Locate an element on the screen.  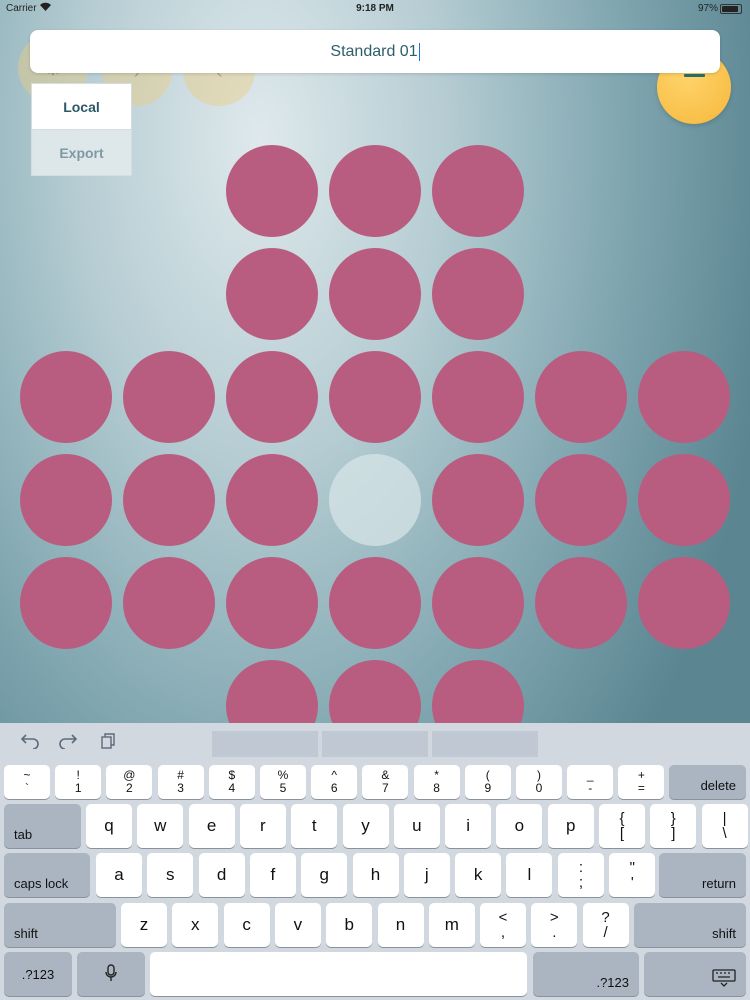
key-label: q is located at coordinates (109, 825).